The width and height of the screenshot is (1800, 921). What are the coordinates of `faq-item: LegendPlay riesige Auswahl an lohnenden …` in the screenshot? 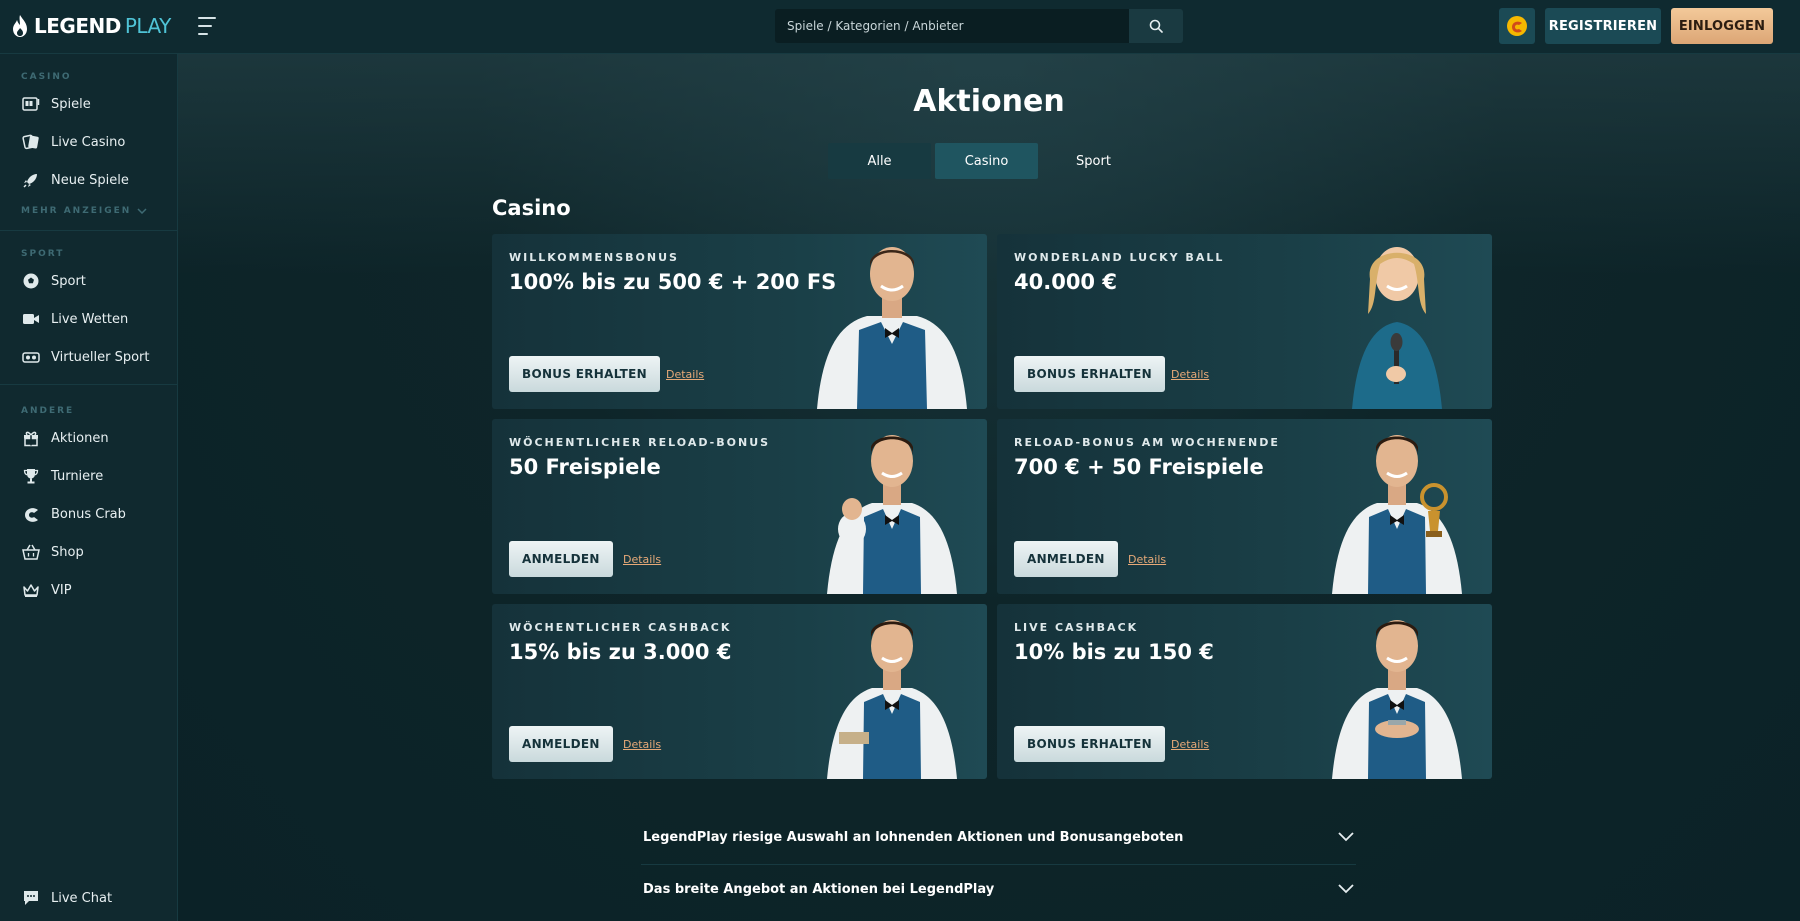 It's located at (998, 837).